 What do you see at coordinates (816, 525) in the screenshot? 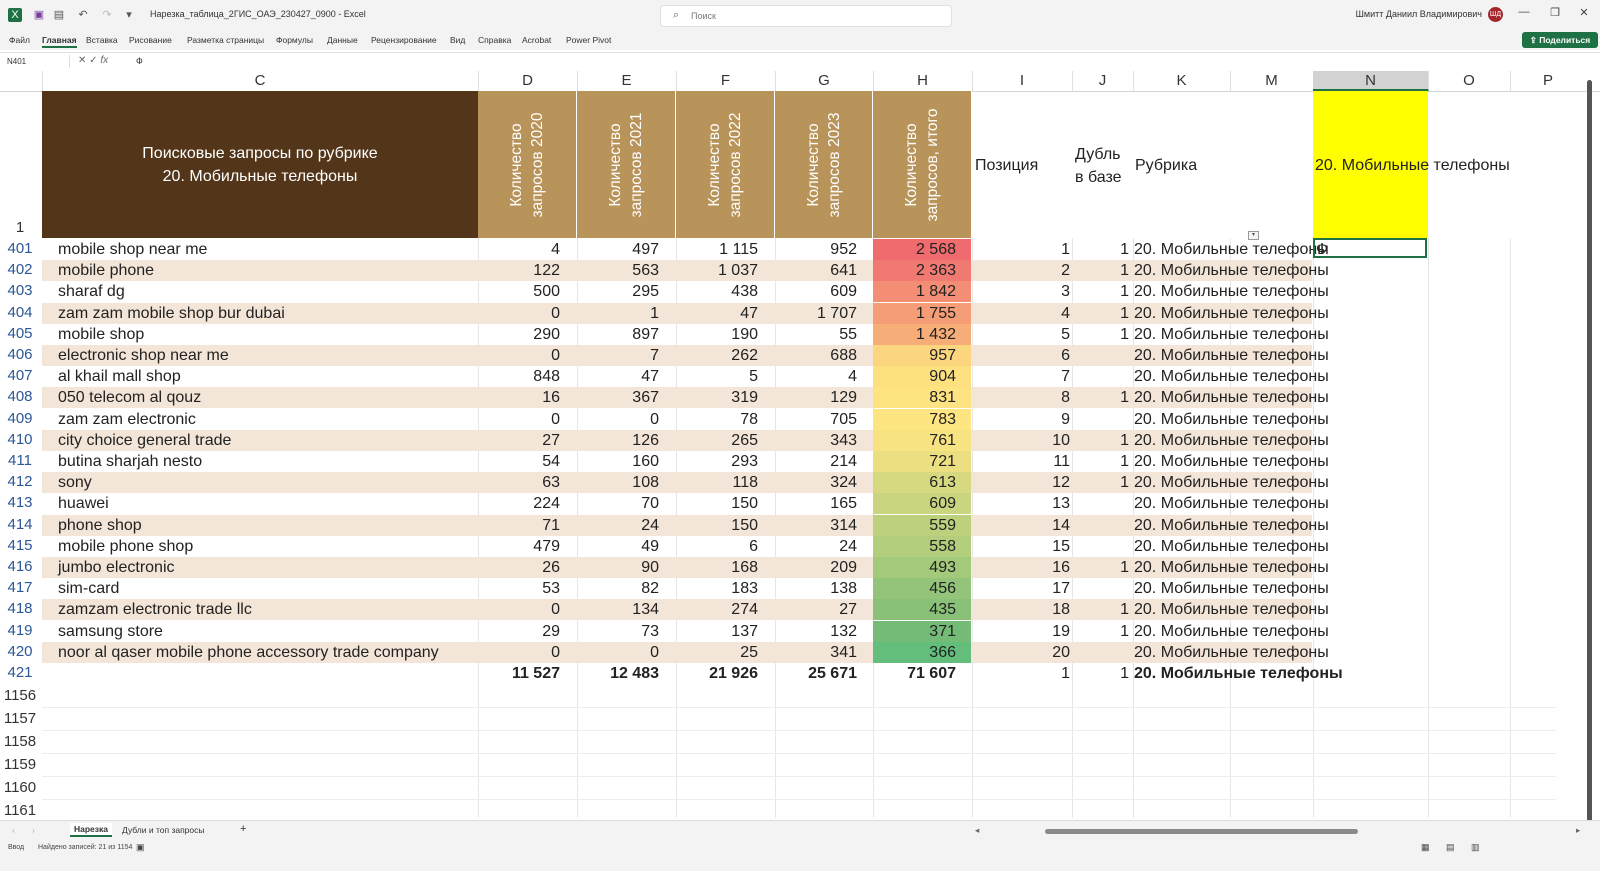
I see `table-cell-2023: 314` at bounding box center [816, 525].